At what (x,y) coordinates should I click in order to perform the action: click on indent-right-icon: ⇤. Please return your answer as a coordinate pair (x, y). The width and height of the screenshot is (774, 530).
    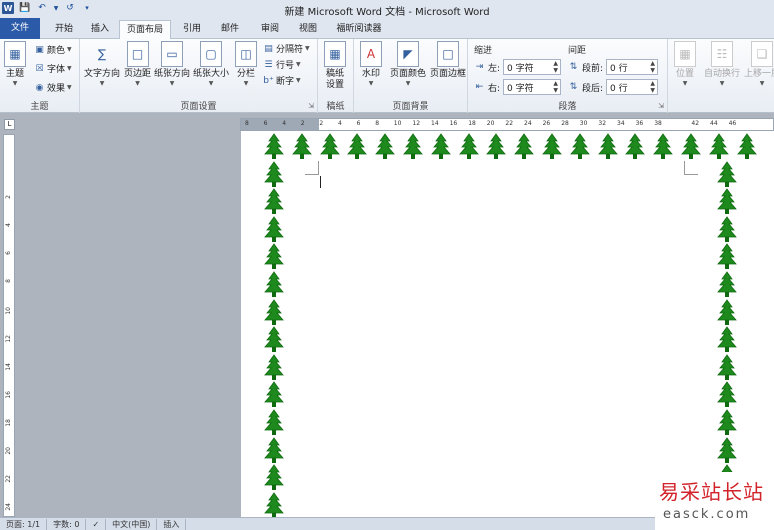
    Looking at the image, I should click on (479, 87).